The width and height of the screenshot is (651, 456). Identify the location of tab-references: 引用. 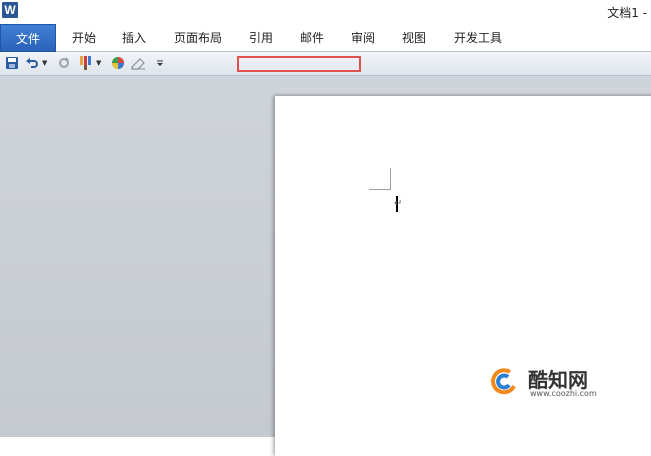
(261, 38).